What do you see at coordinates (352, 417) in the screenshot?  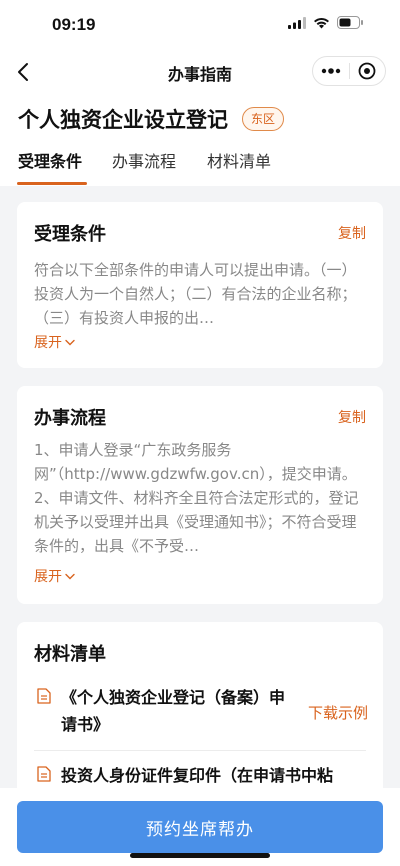 I see `process-copy-button: 复制` at bounding box center [352, 417].